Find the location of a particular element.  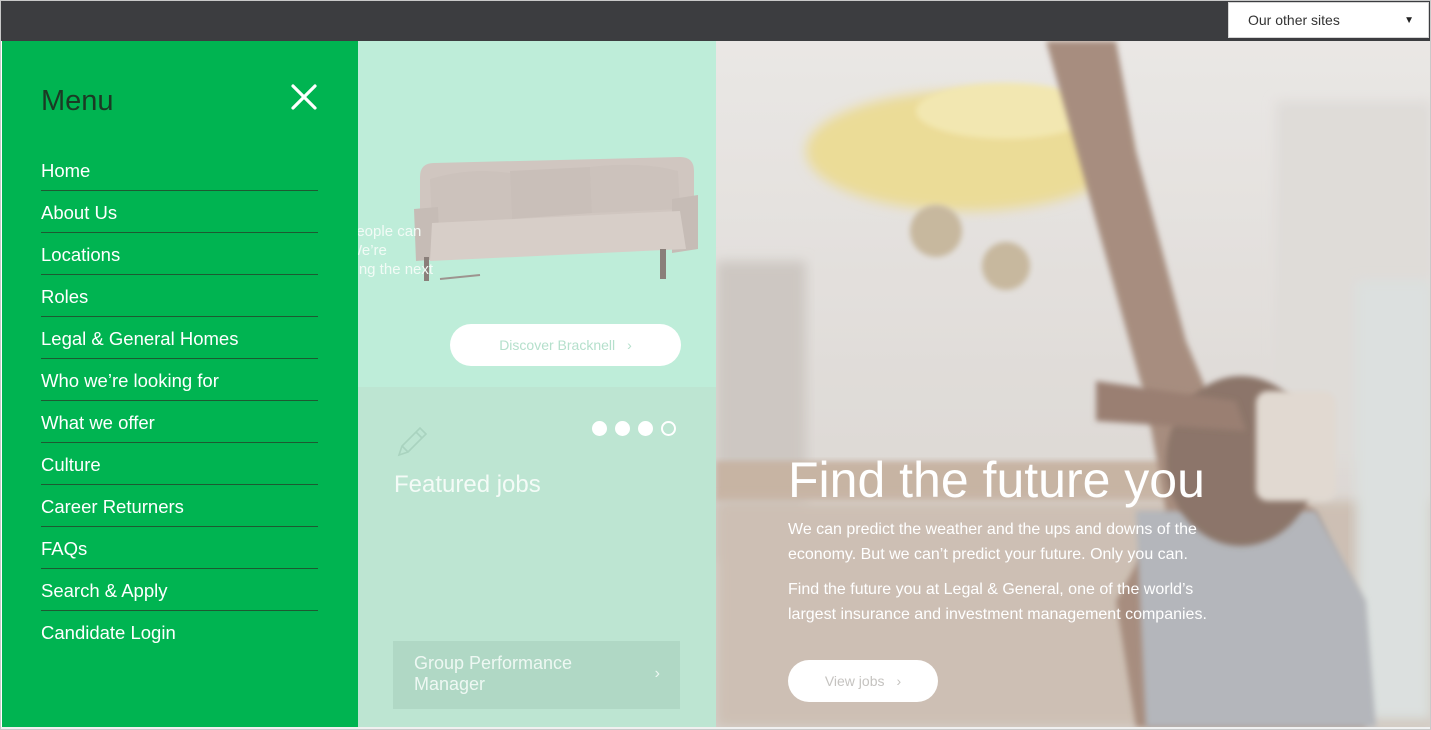

sofa-image is located at coordinates (556, 219).